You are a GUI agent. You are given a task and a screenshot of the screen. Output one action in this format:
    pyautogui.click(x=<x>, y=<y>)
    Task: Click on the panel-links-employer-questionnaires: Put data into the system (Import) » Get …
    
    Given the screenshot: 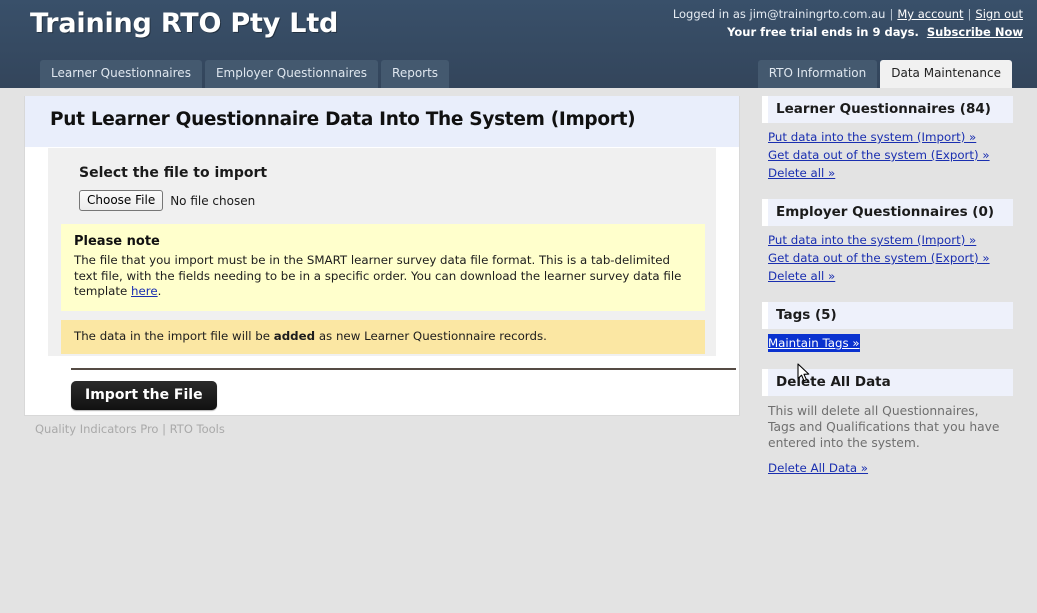 What is the action you would take?
    pyautogui.click(x=887, y=255)
    